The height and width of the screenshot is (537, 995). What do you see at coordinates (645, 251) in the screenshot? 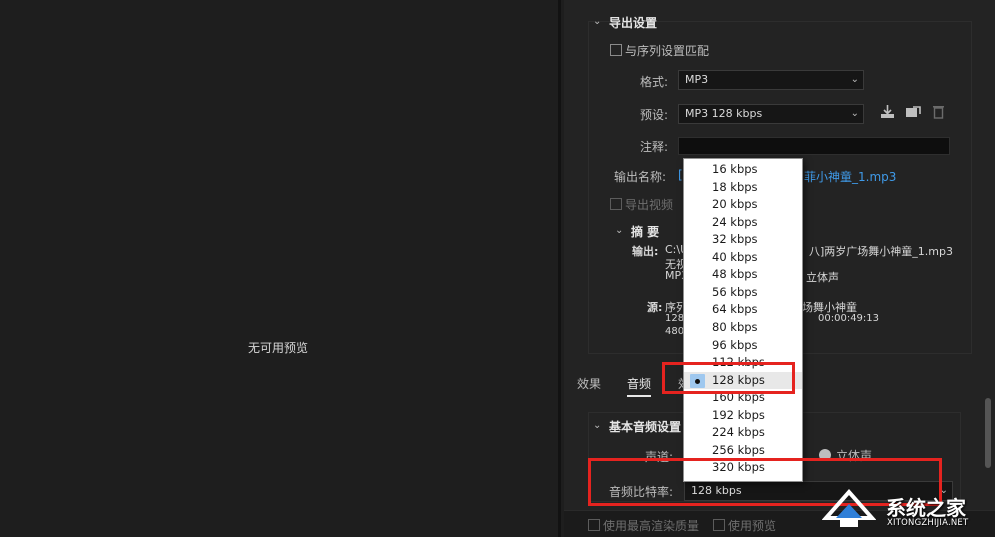
I see `summary-output-label: 输出:` at bounding box center [645, 251].